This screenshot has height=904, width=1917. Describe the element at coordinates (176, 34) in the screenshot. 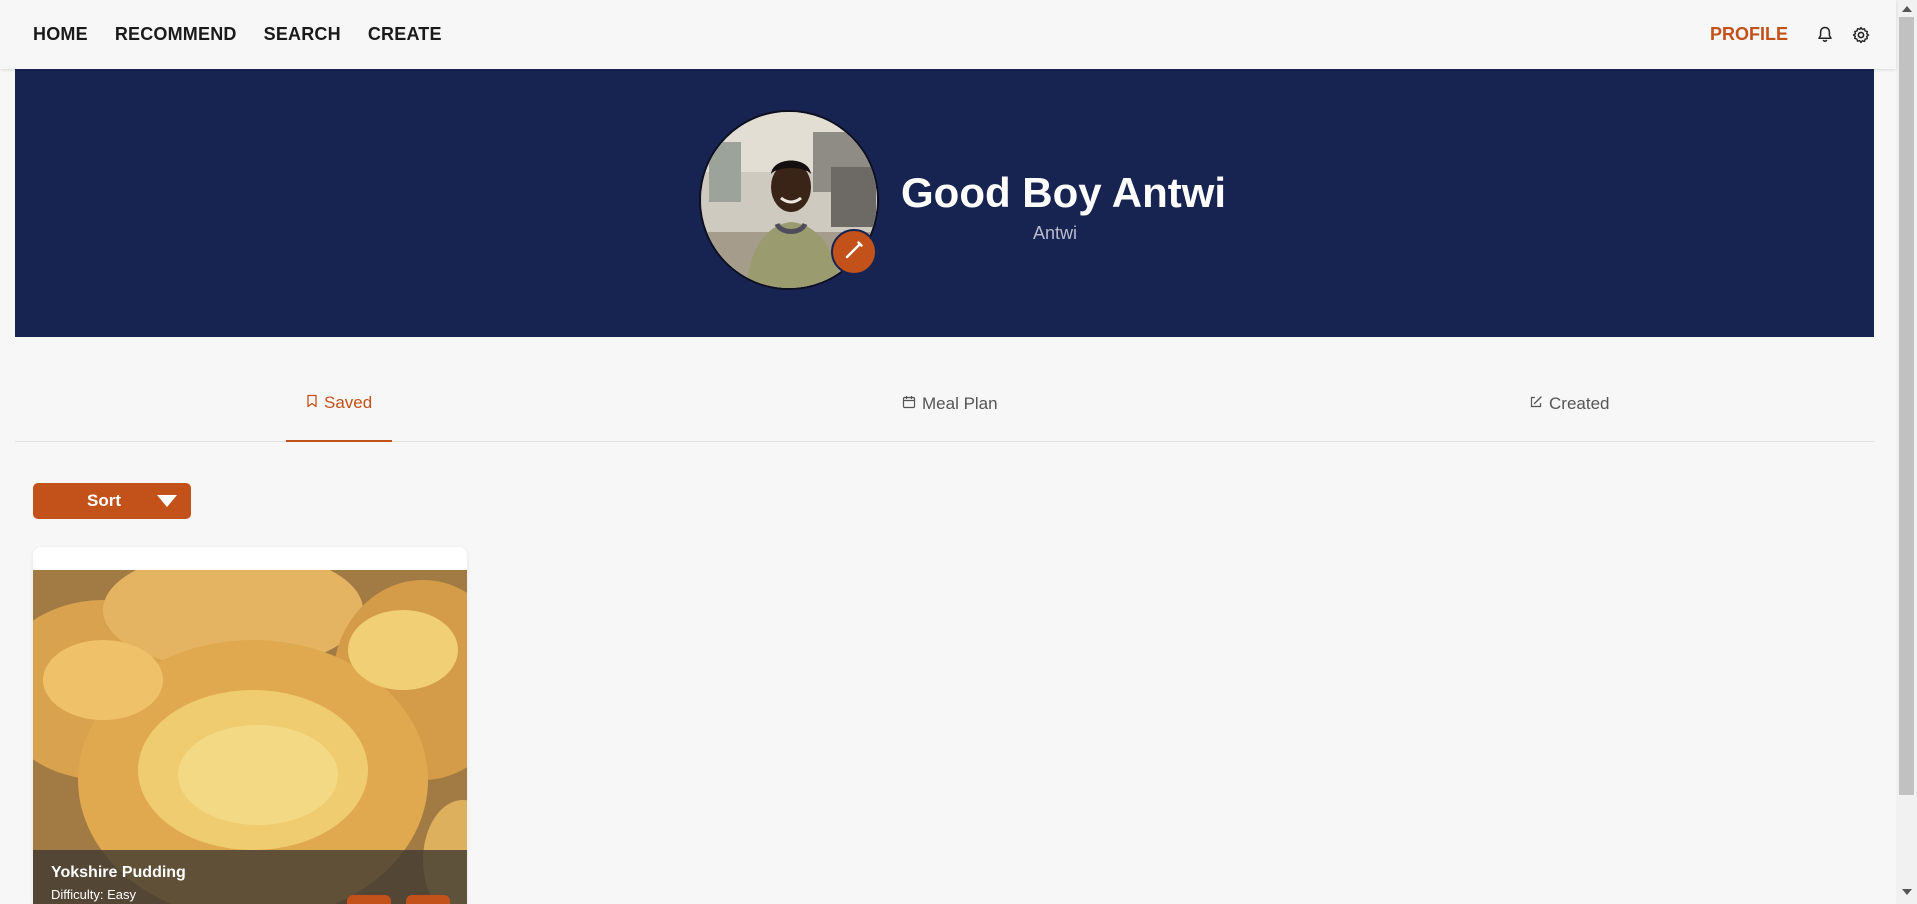

I see `nav-recommend-link: RECOMMEND` at that location.